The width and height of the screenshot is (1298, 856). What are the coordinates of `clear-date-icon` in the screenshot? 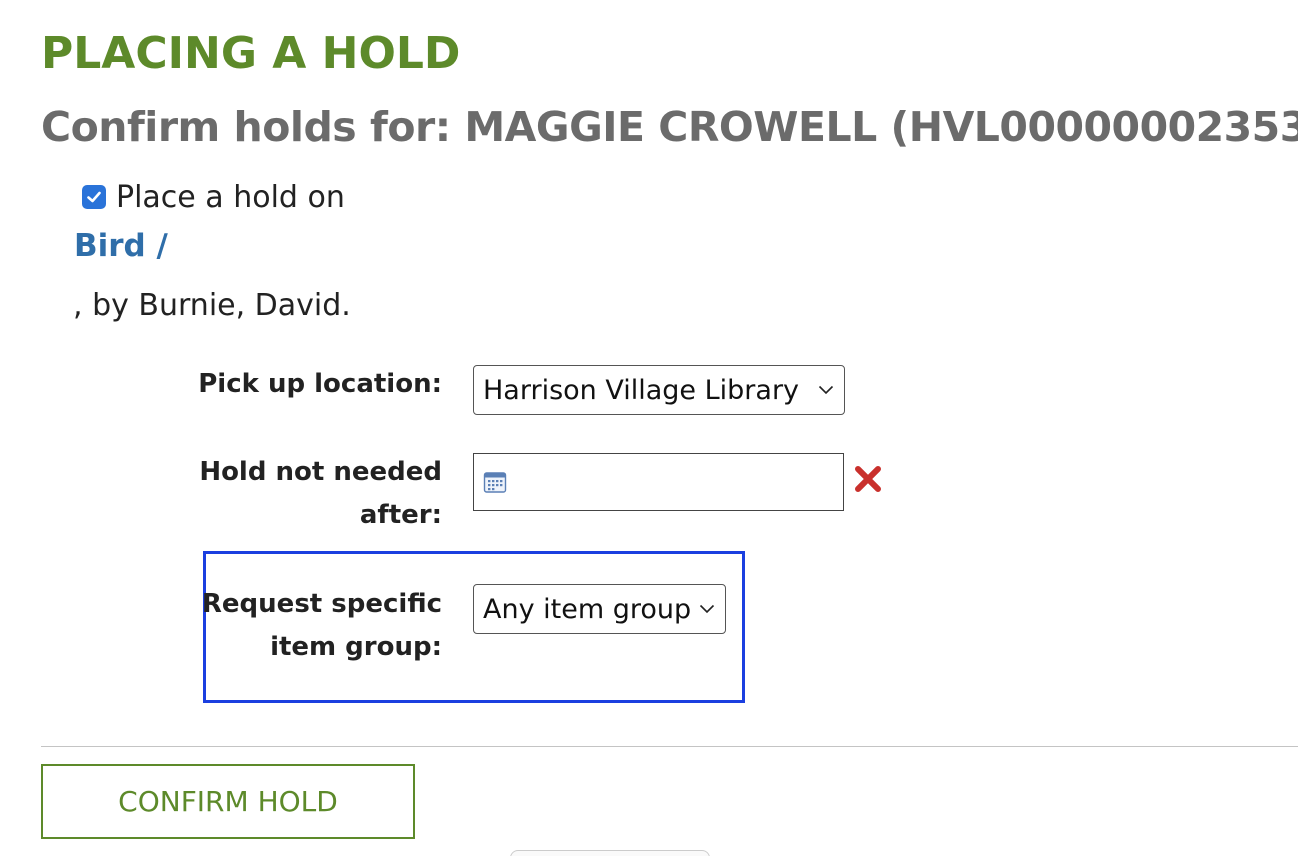 It's located at (868, 479).